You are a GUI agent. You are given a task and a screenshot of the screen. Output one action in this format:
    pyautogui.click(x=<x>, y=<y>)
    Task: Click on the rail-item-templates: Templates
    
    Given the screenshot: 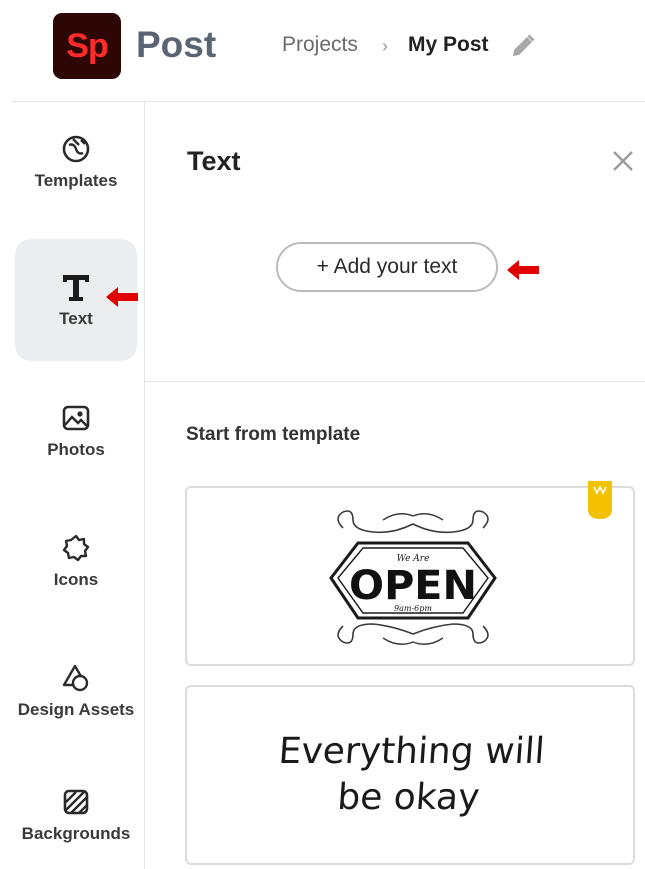 What is the action you would take?
    pyautogui.click(x=76, y=162)
    